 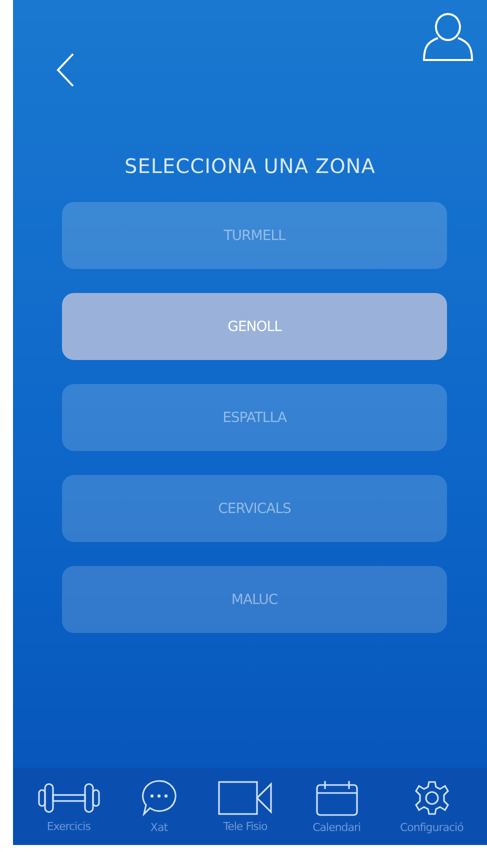 What do you see at coordinates (68, 806) in the screenshot?
I see `nav-tab: Exercicis` at bounding box center [68, 806].